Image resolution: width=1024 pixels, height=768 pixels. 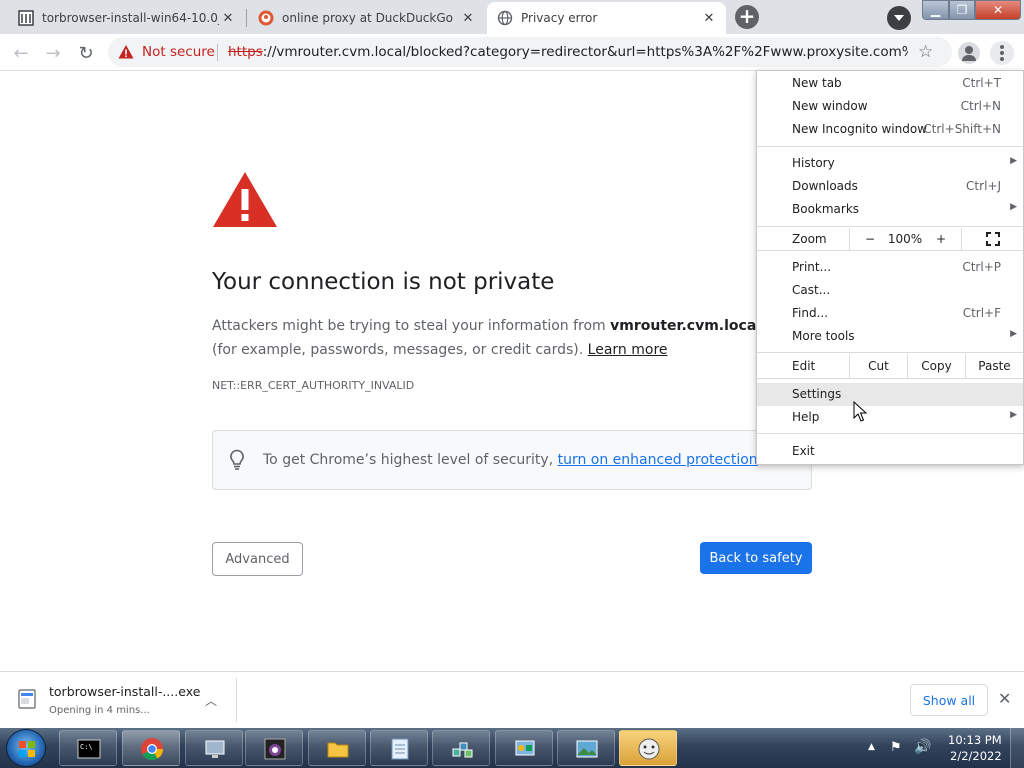 What do you see at coordinates (890, 313) in the screenshot?
I see `menu-item-find: Find... Ctrl+F` at bounding box center [890, 313].